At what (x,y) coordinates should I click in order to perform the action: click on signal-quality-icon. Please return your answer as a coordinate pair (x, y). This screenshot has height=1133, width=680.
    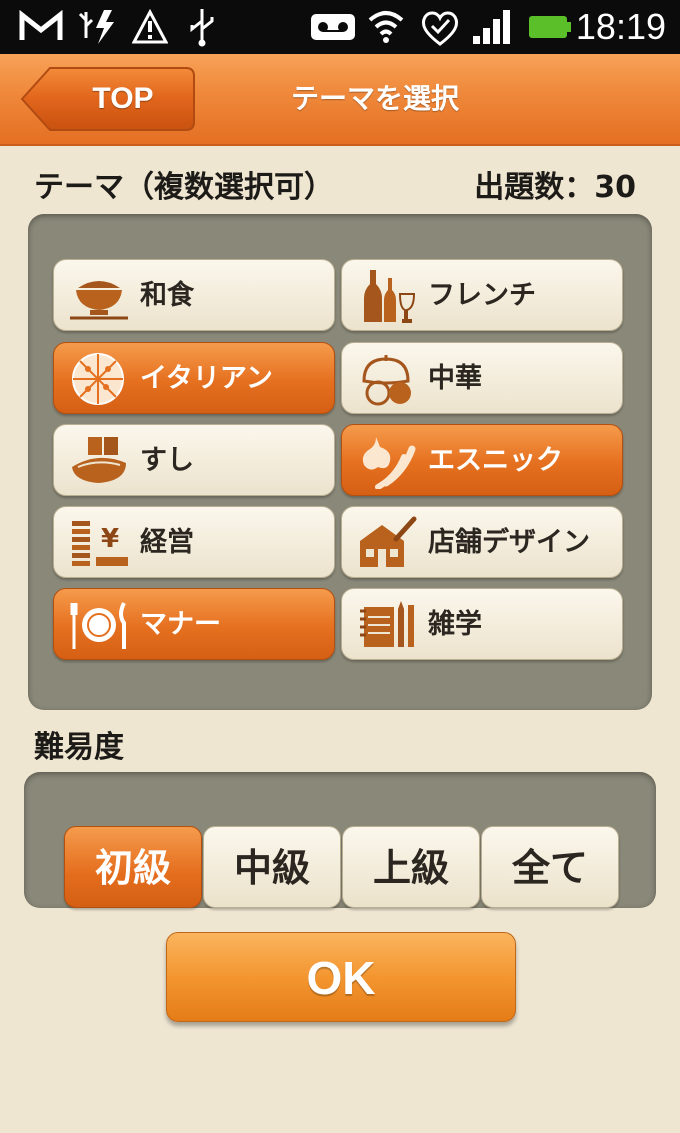
    Looking at the image, I should click on (440, 27).